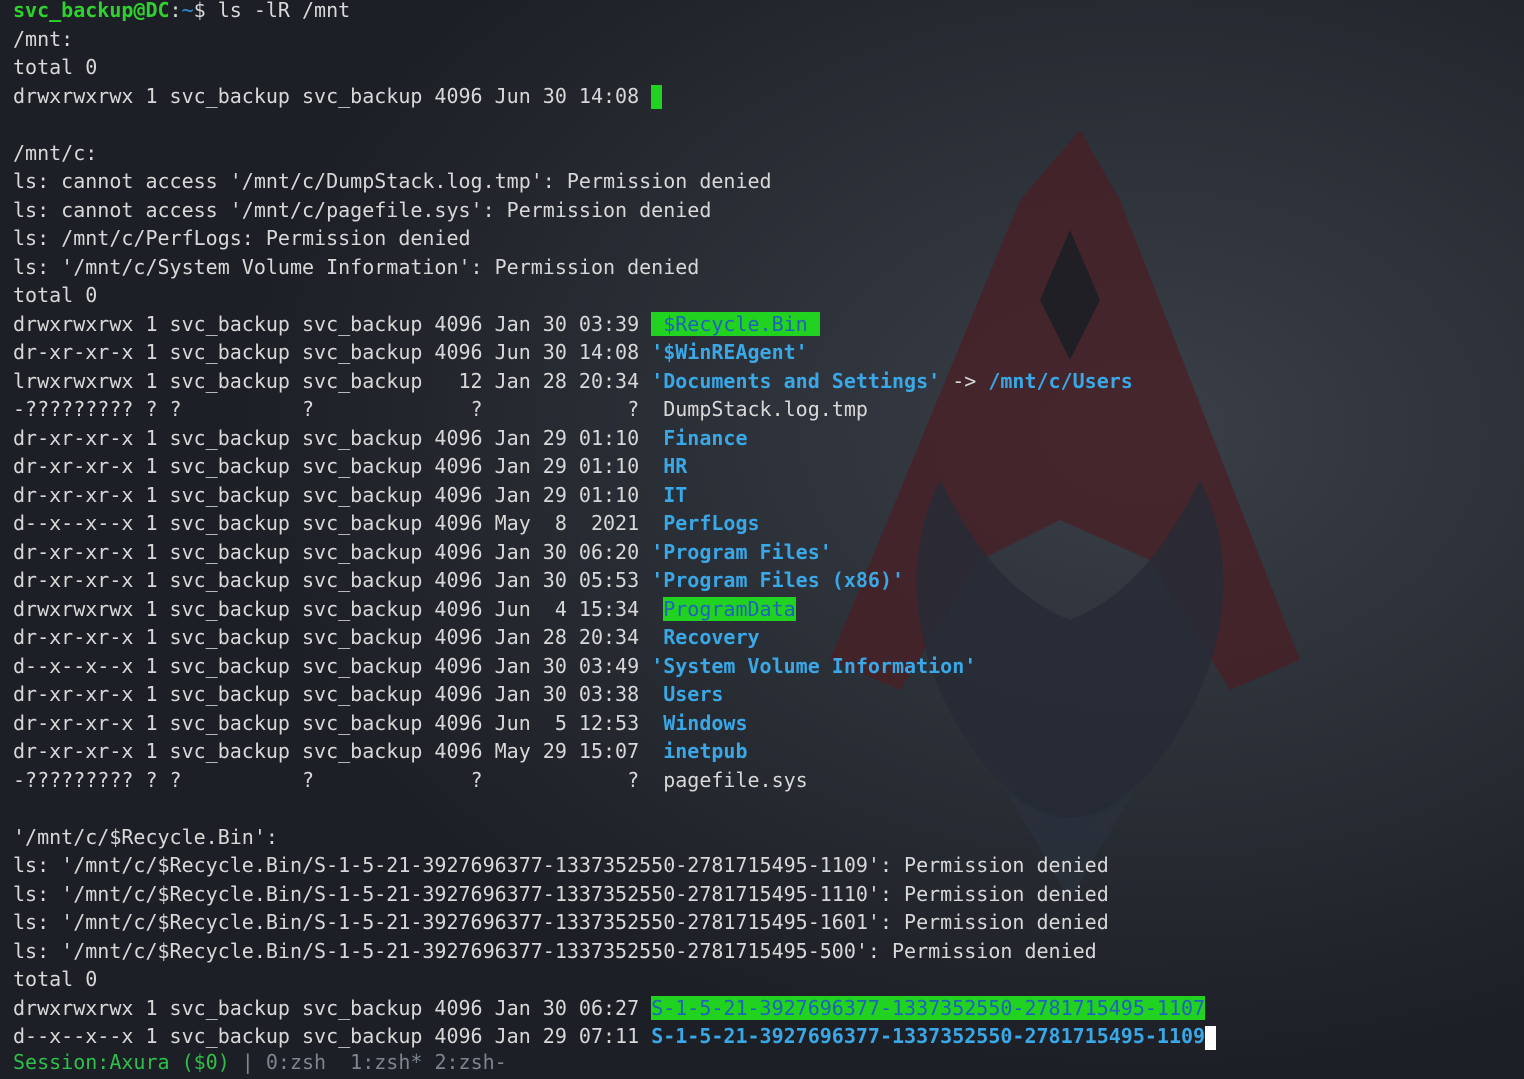  I want to click on dir-name: 'Program Files', so click(741, 551).